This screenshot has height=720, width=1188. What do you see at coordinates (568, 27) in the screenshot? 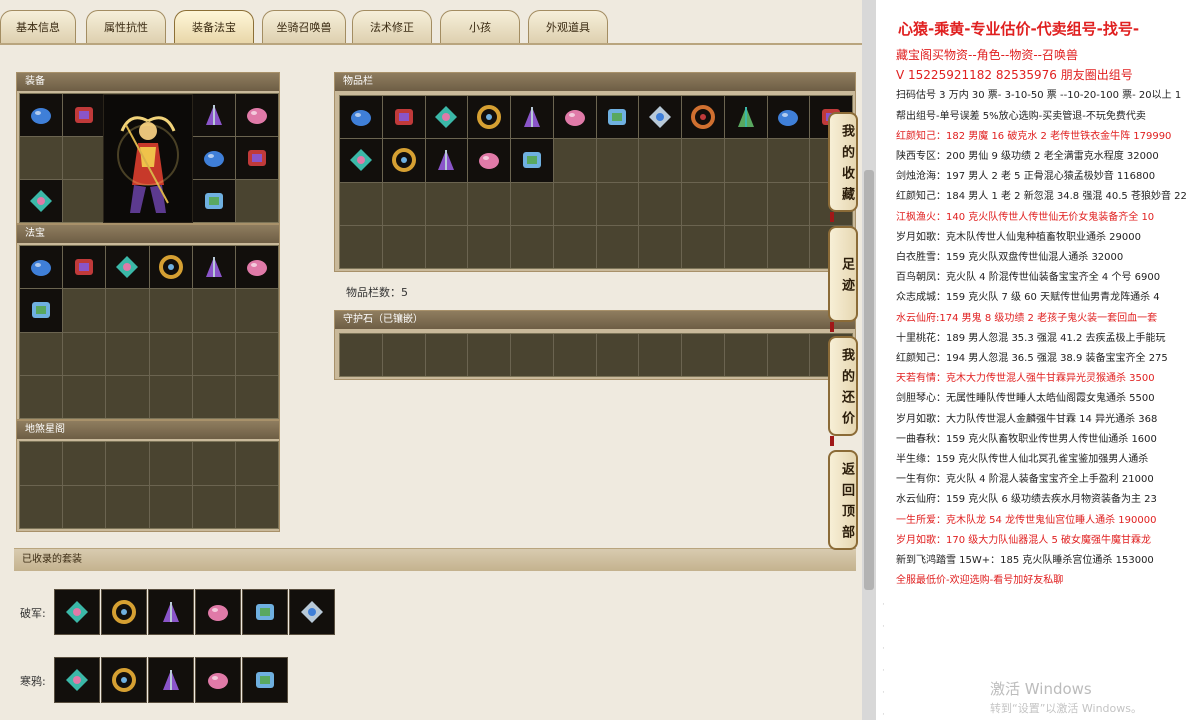
I see `tab-6: 外观道具` at bounding box center [568, 27].